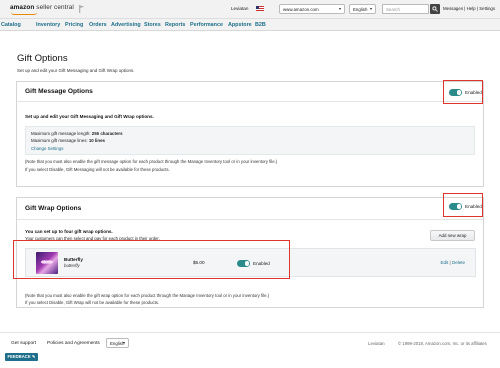 The width and height of the screenshot is (500, 368). I want to click on gift-message-header: Gift Message Options, so click(250, 92).